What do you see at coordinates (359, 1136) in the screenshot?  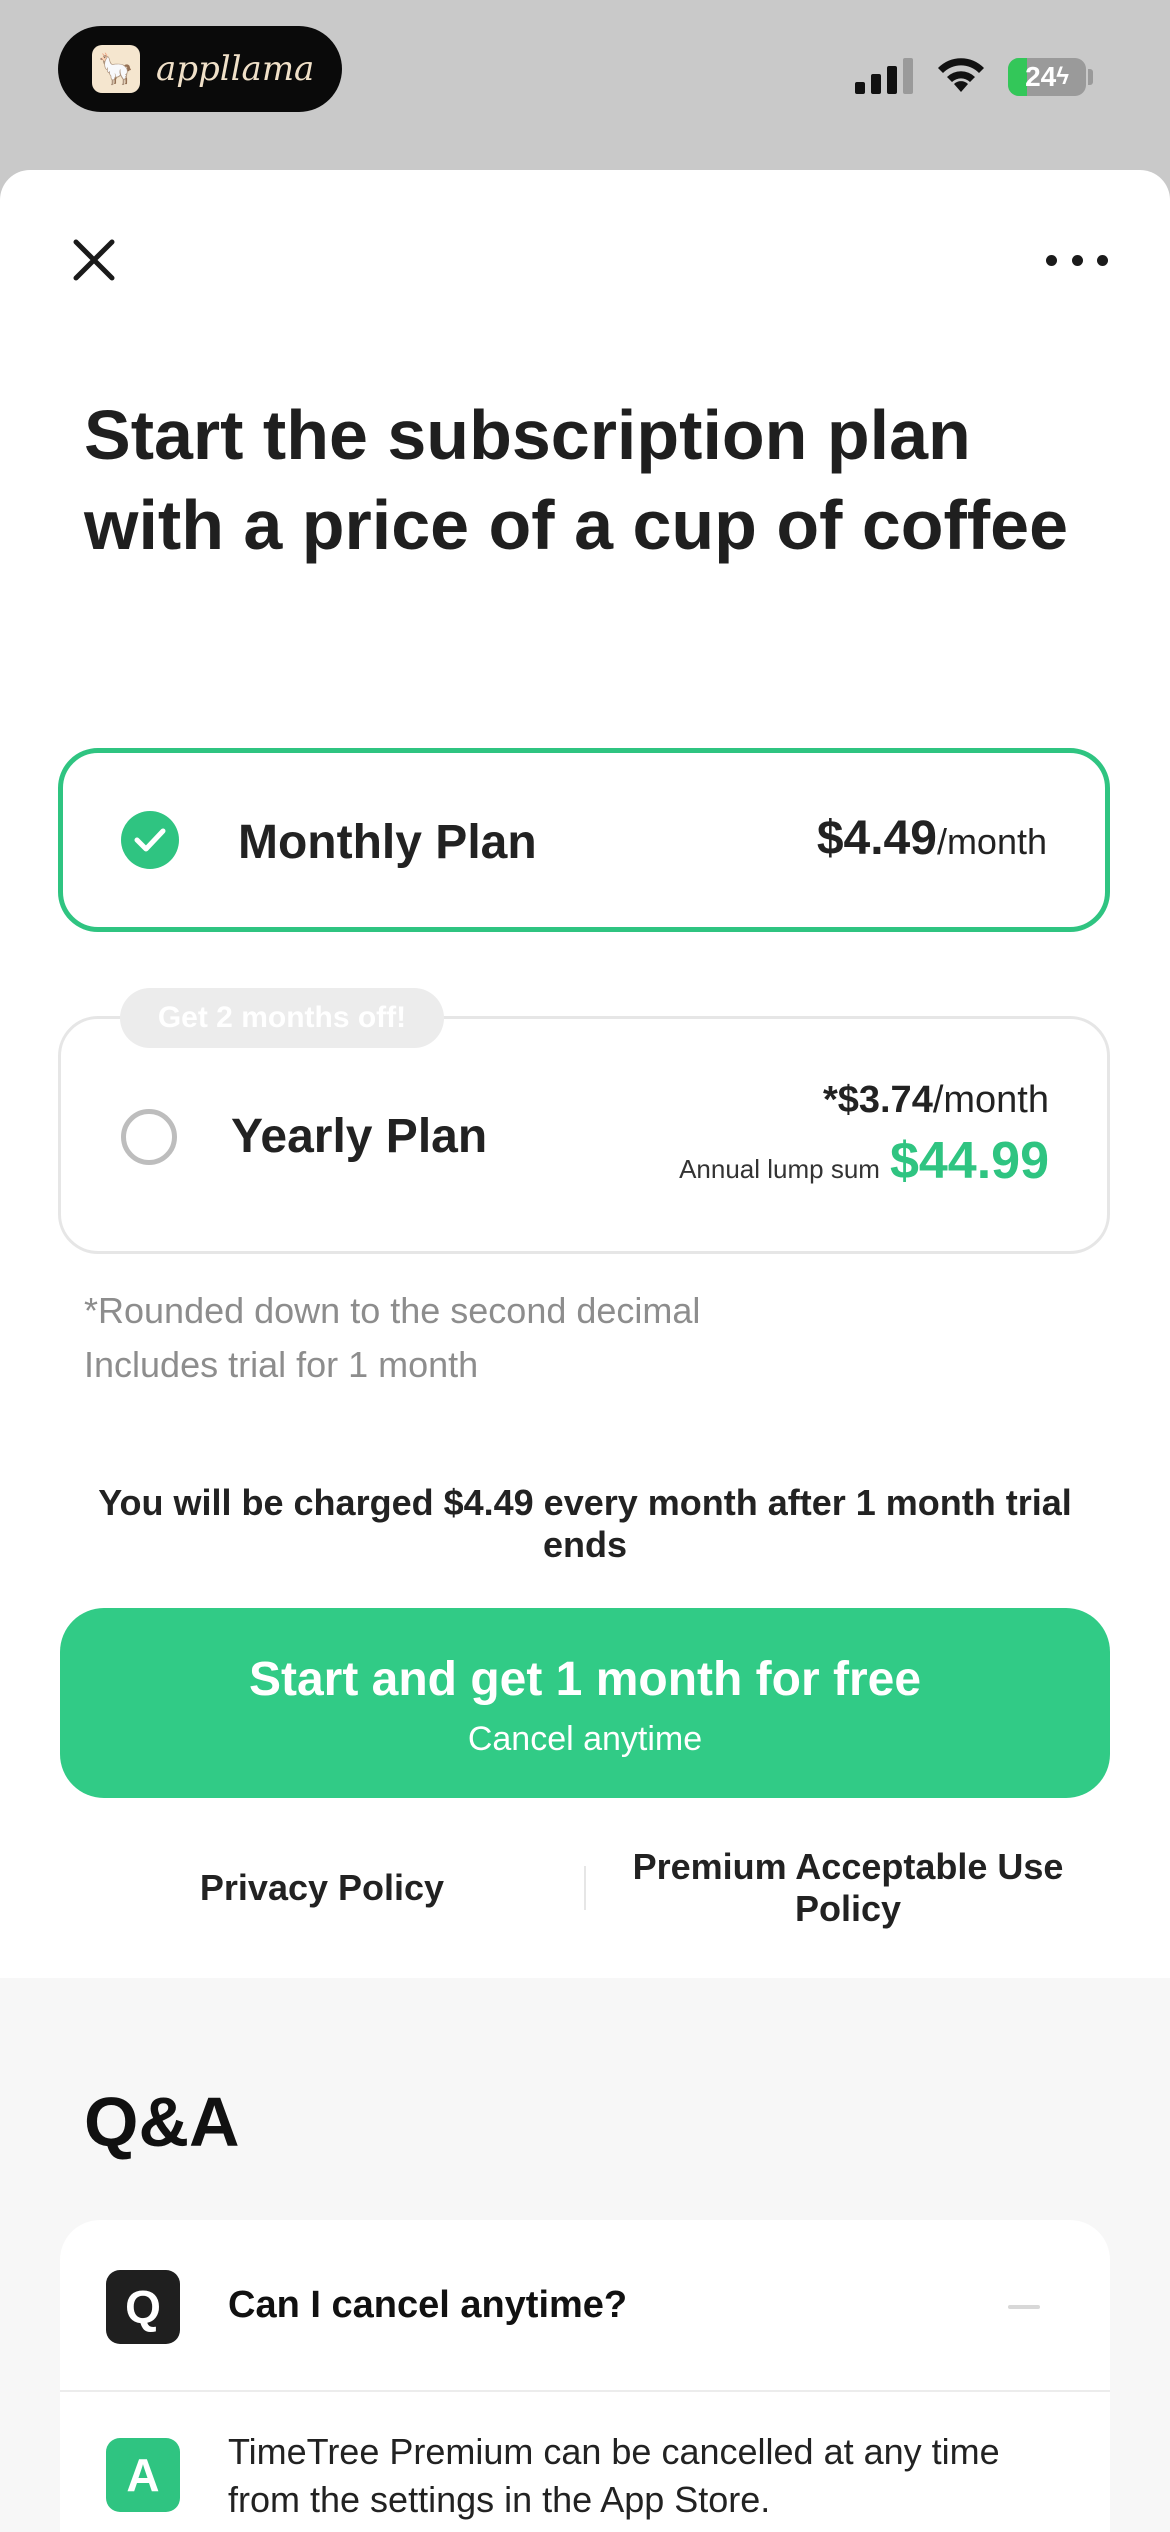 I see `yearly-plan-name: Yearly Plan` at bounding box center [359, 1136].